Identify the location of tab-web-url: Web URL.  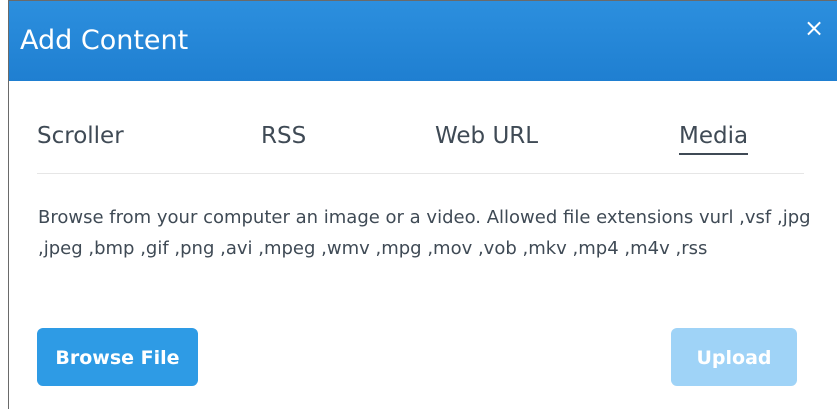
(486, 136).